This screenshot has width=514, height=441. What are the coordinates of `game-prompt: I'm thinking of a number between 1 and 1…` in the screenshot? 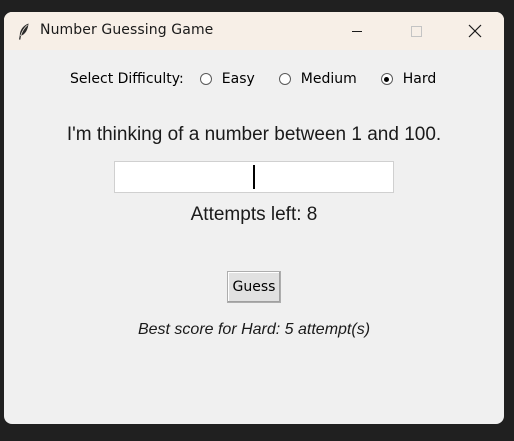 It's located at (254, 134).